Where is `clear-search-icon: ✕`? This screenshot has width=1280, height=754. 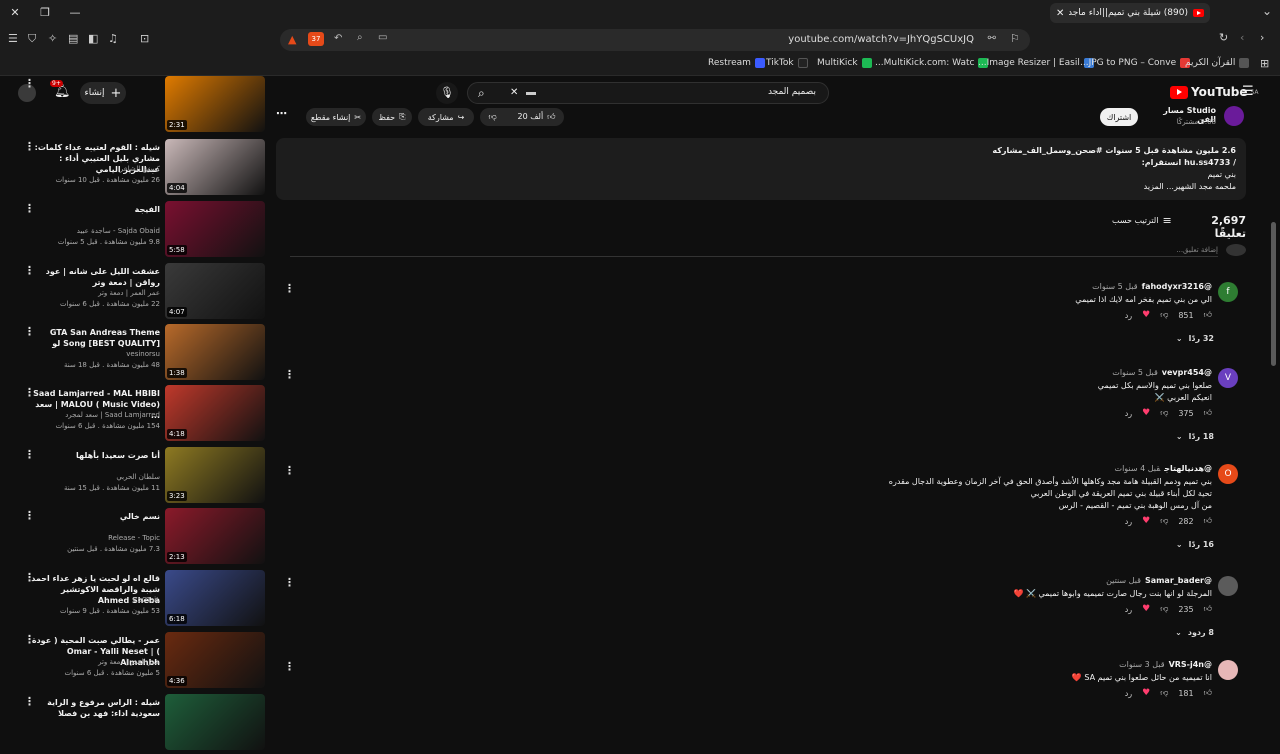
clear-search-icon: ✕ is located at coordinates (514, 92).